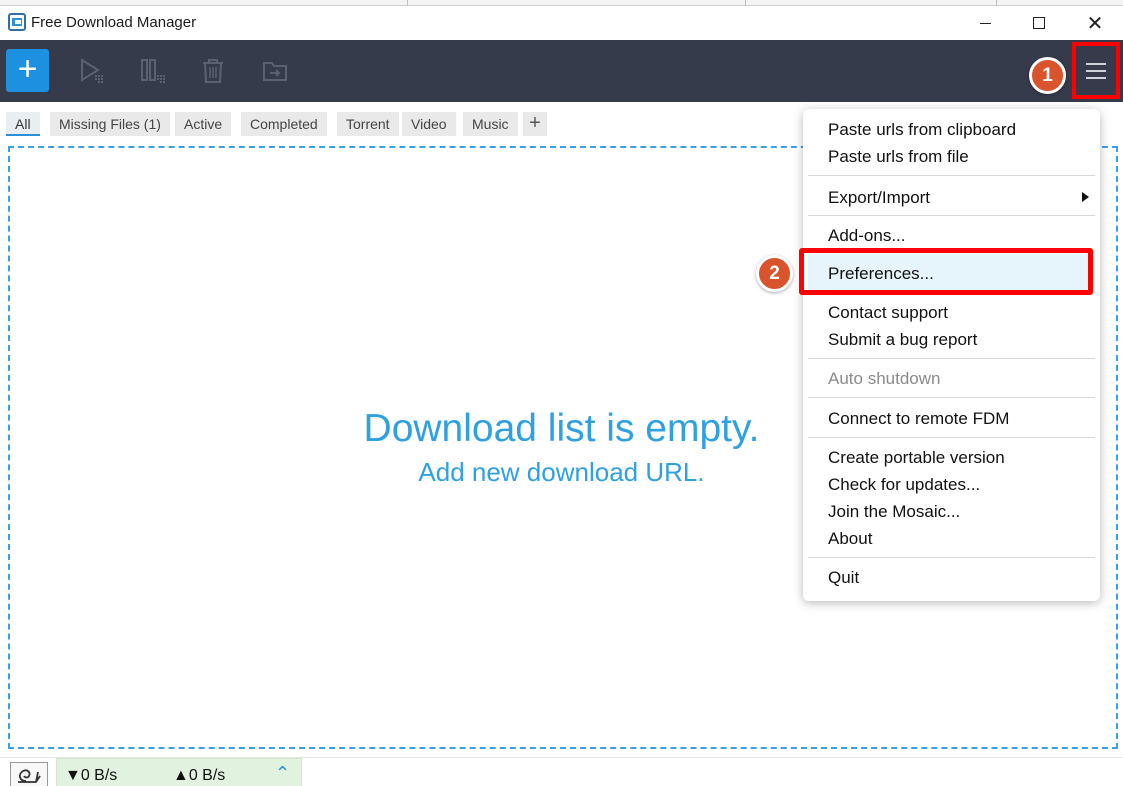  I want to click on play-icon, so click(92, 71).